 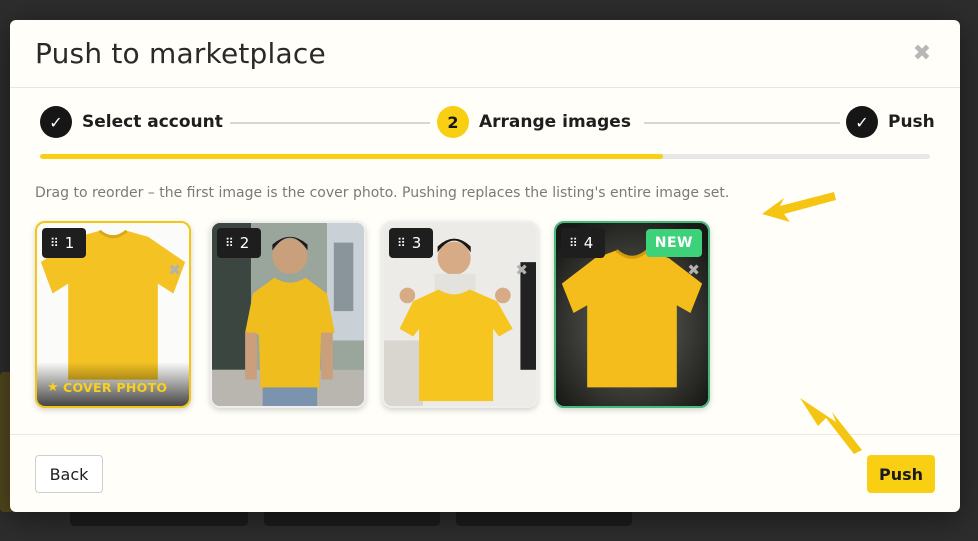 What do you see at coordinates (53, 387) in the screenshot?
I see `star-icon: ★` at bounding box center [53, 387].